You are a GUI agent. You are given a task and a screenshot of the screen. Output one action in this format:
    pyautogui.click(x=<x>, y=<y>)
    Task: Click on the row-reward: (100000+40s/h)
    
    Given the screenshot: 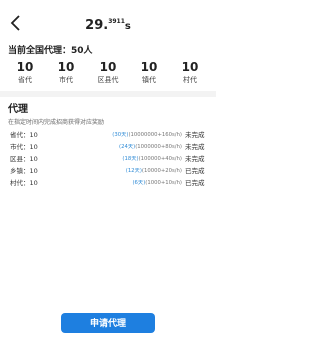 What is the action you would take?
    pyautogui.click(x=160, y=159)
    